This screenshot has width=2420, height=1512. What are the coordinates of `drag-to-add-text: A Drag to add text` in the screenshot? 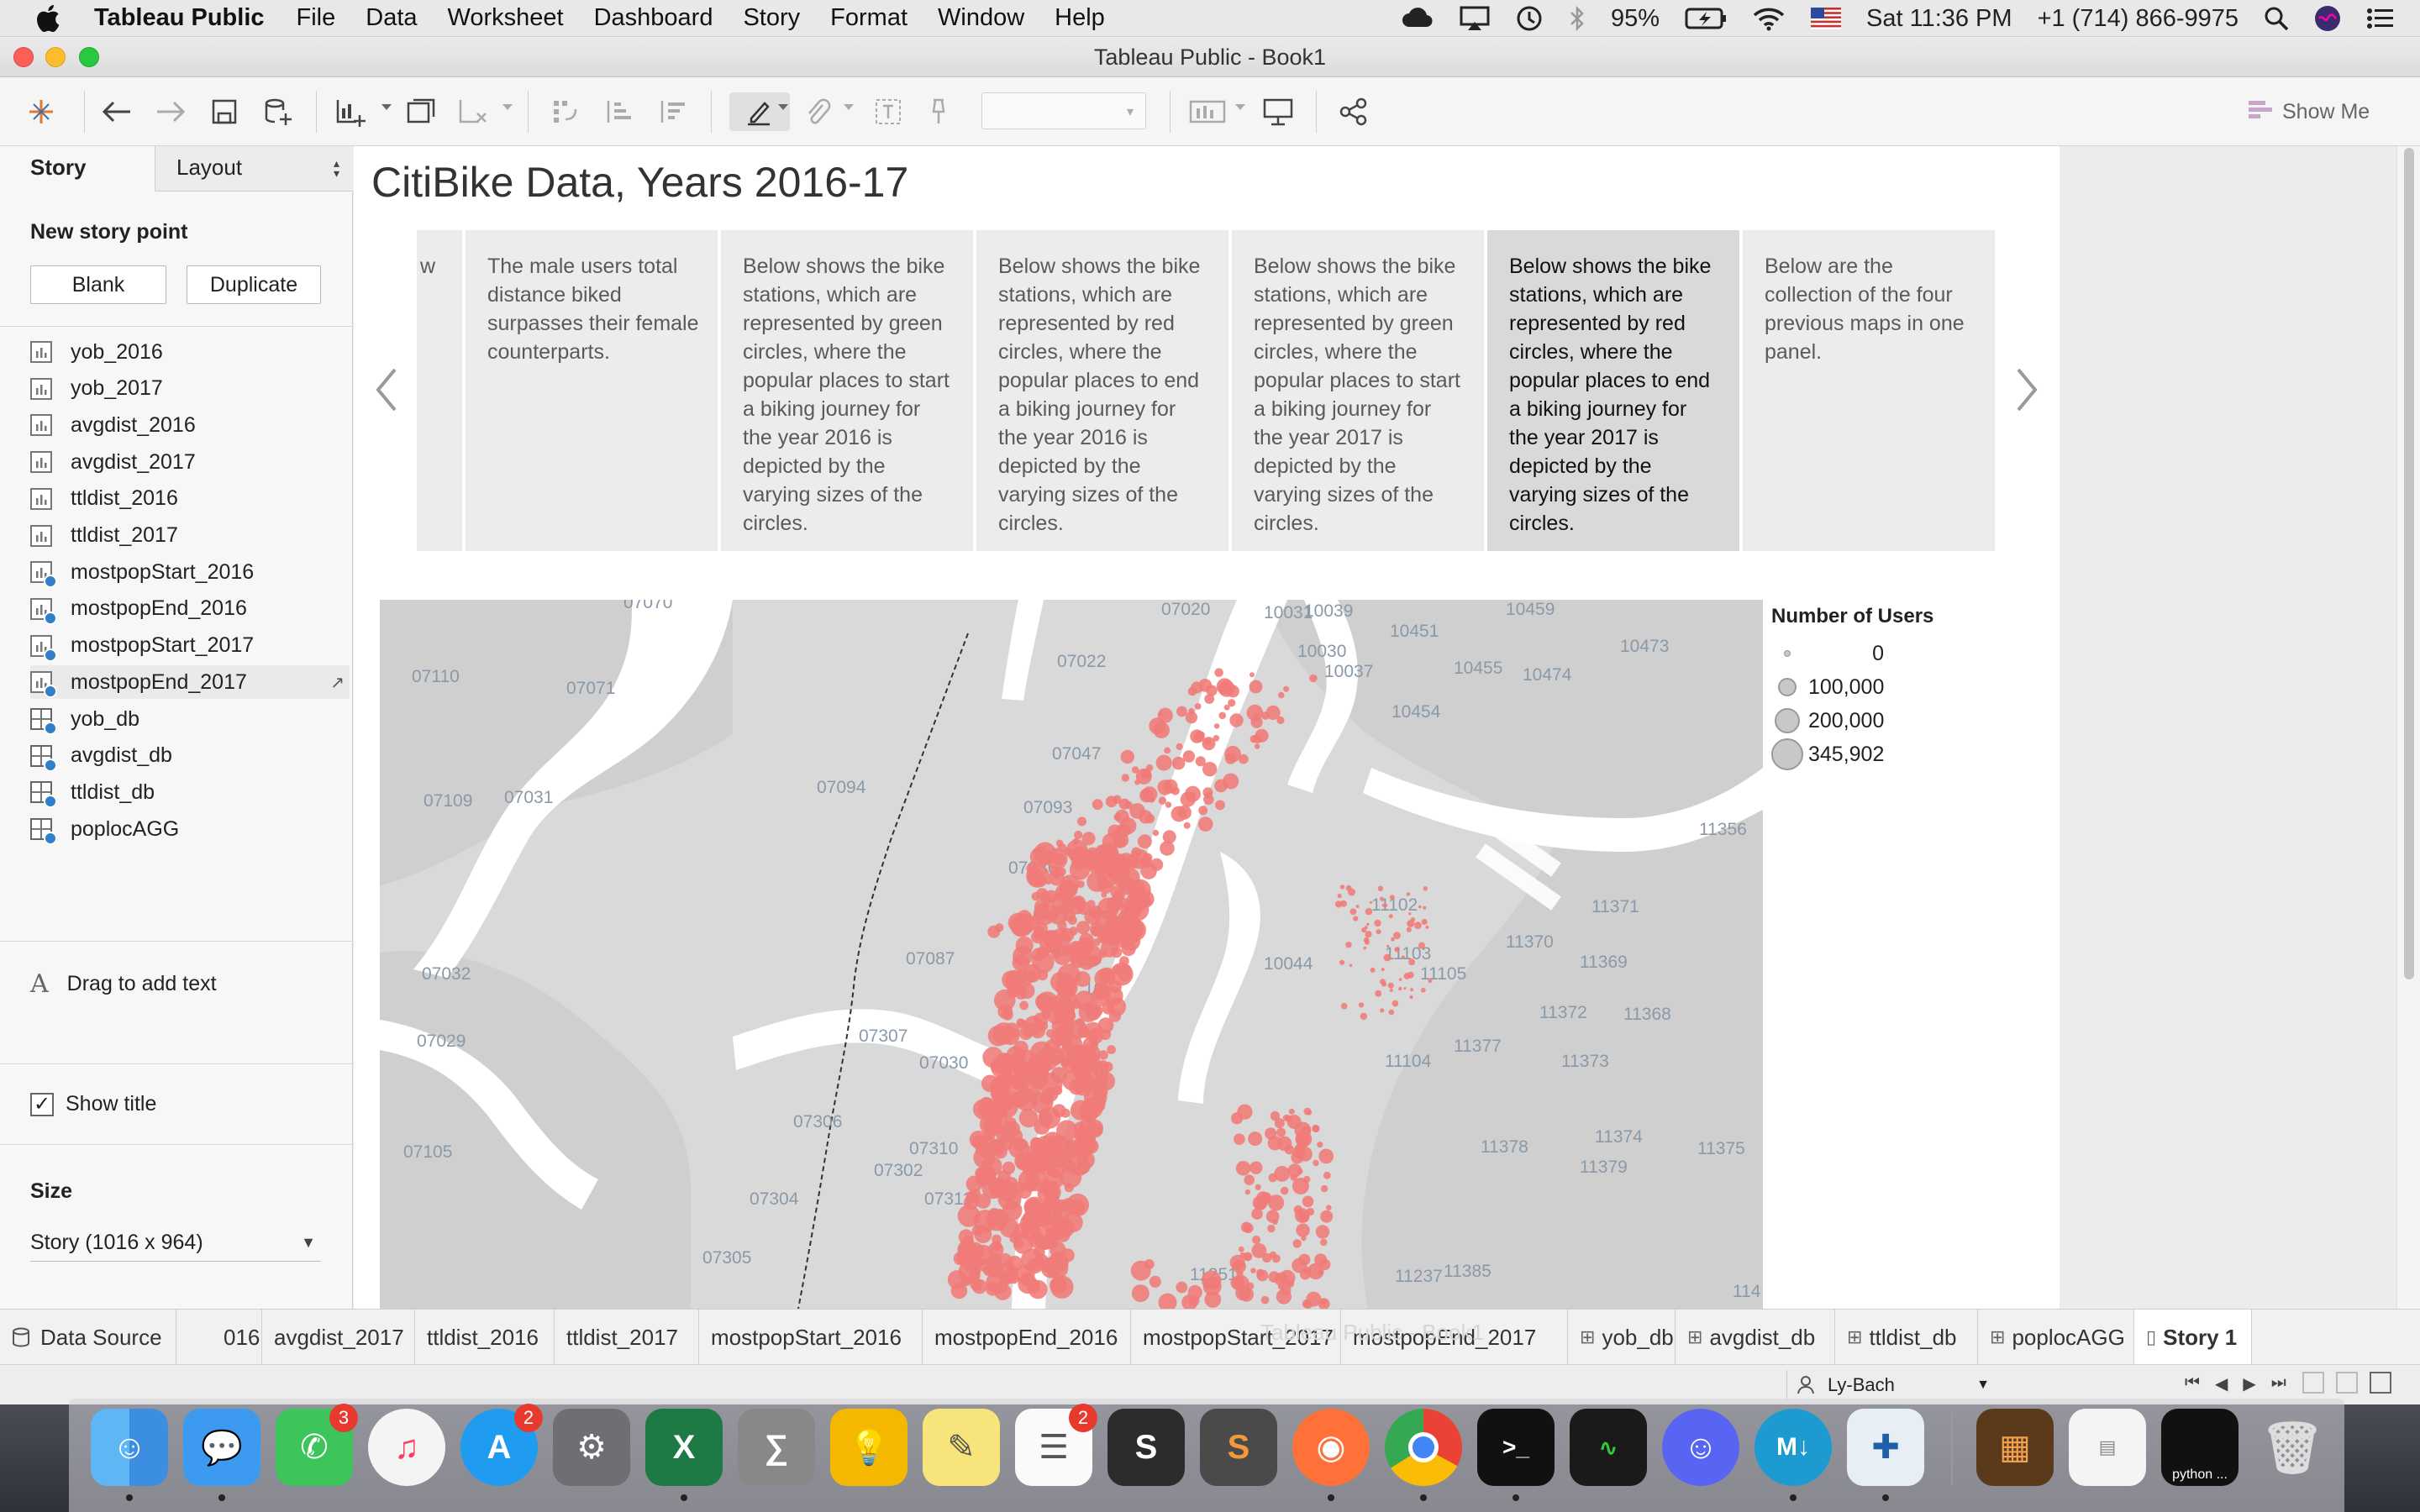 It's located at (124, 984).